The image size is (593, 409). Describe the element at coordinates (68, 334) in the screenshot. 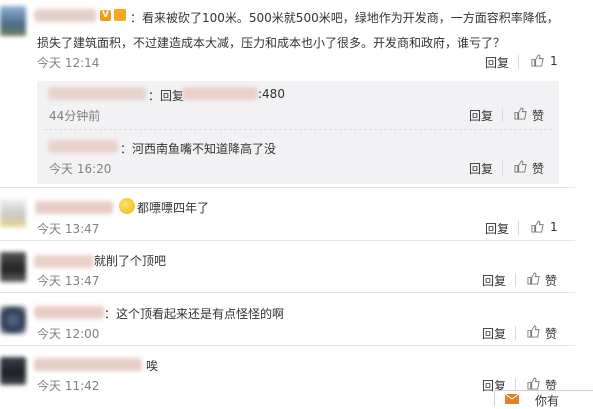

I see `comment-time: 今天 12:00` at that location.